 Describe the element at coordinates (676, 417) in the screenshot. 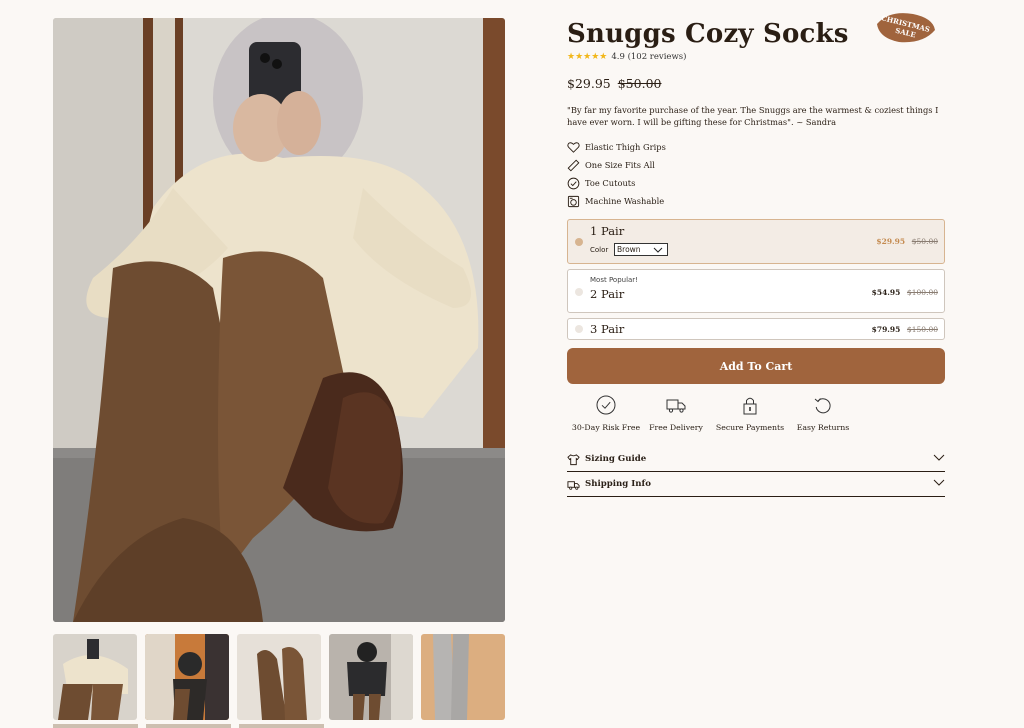

I see `trust-item: Free Delivery` at that location.